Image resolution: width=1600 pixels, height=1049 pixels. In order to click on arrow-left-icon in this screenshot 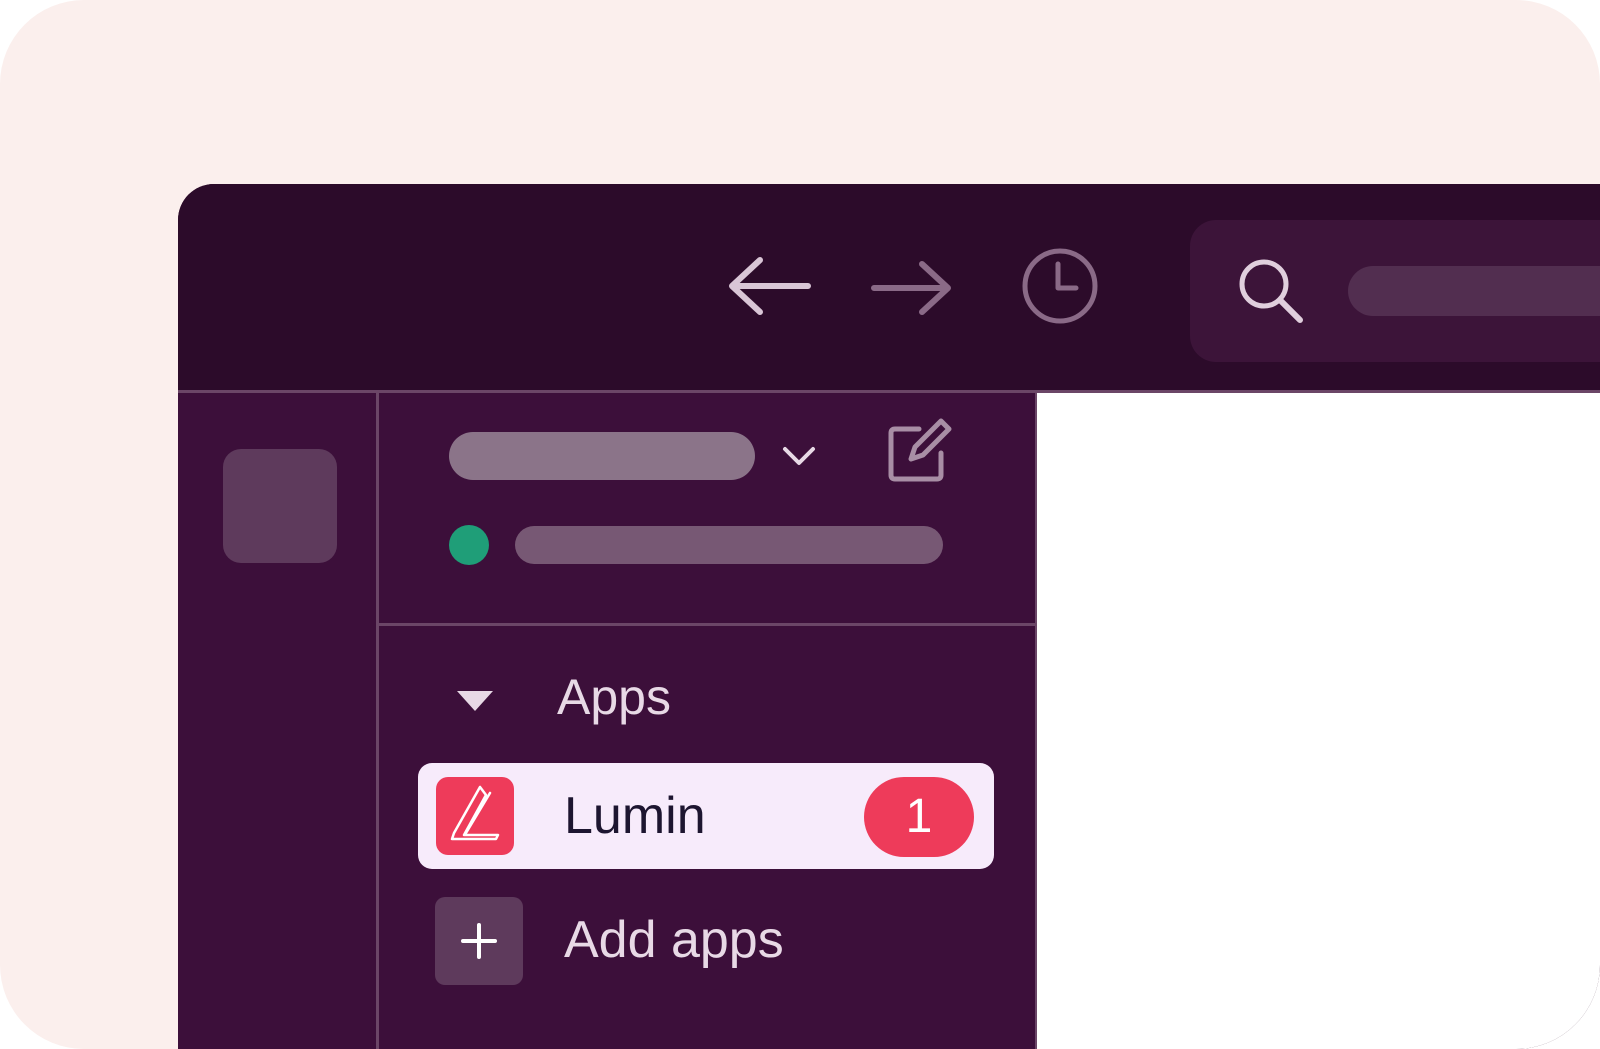, I will do `click(769, 286)`.